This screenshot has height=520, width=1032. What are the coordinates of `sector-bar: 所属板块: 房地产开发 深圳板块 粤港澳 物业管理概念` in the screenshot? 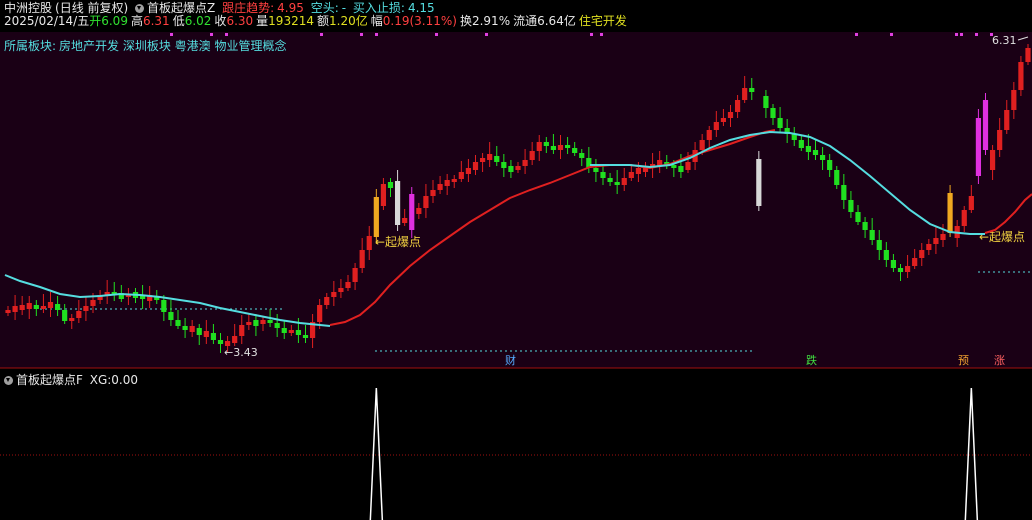 It's located at (147, 46).